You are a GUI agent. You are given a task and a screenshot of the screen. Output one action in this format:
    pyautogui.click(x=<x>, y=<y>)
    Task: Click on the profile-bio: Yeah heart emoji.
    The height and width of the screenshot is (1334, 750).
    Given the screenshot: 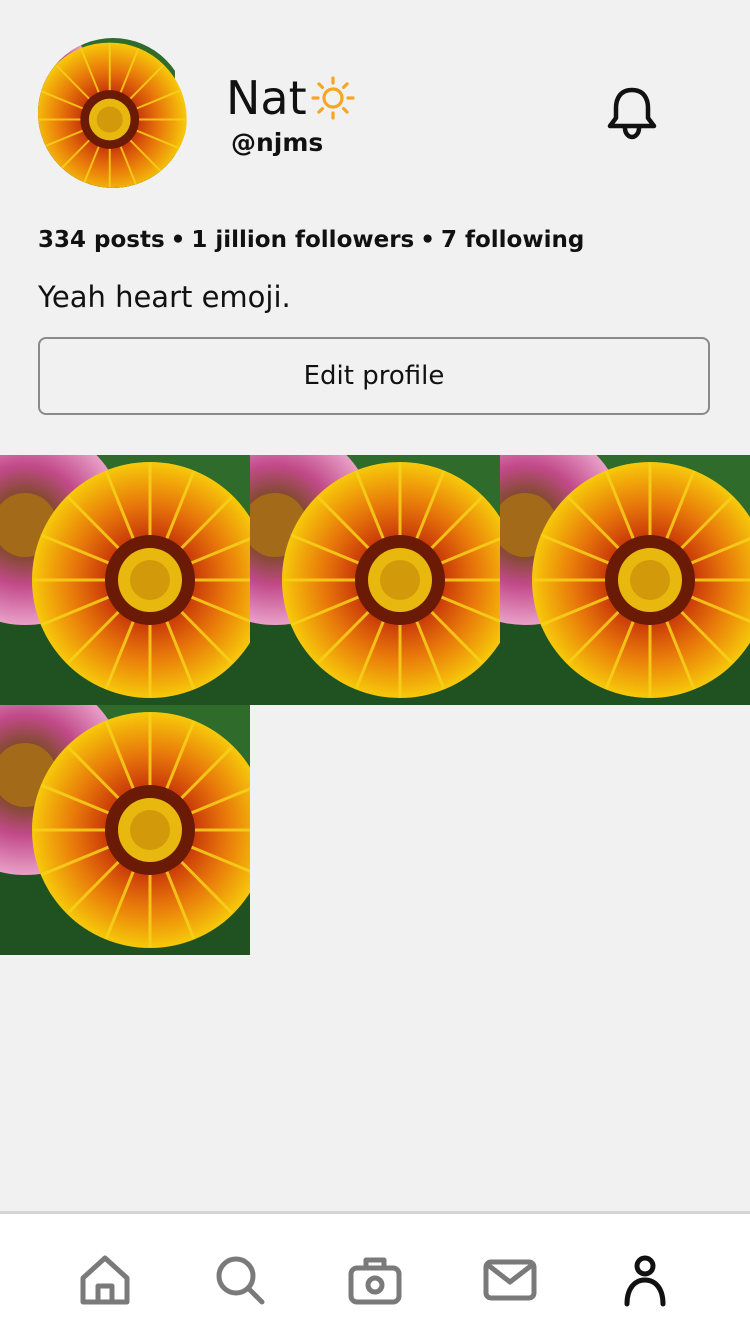 What is the action you would take?
    pyautogui.click(x=164, y=297)
    